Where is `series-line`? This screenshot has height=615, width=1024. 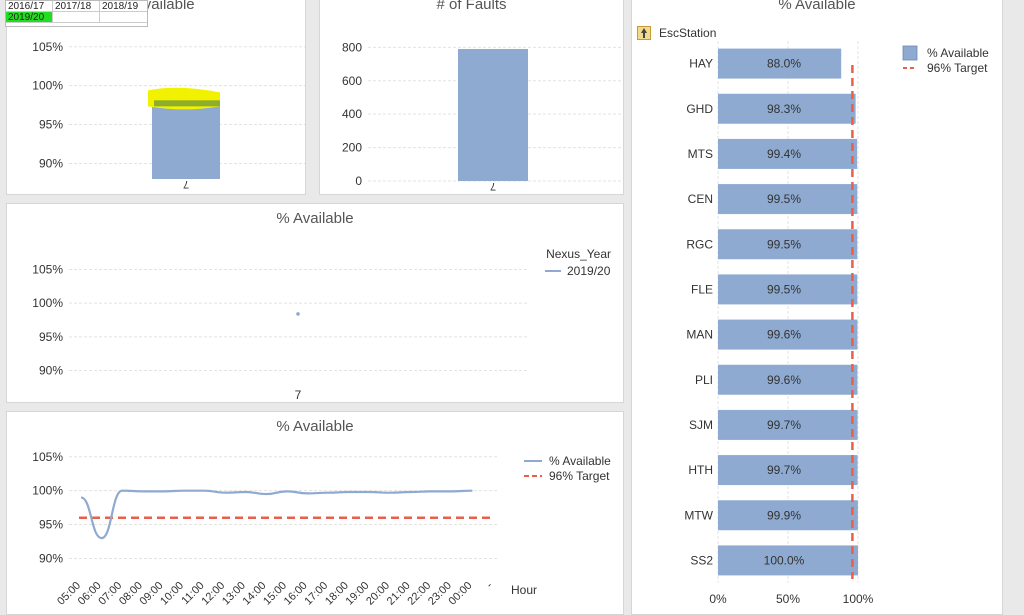
series-line is located at coordinates (276, 514).